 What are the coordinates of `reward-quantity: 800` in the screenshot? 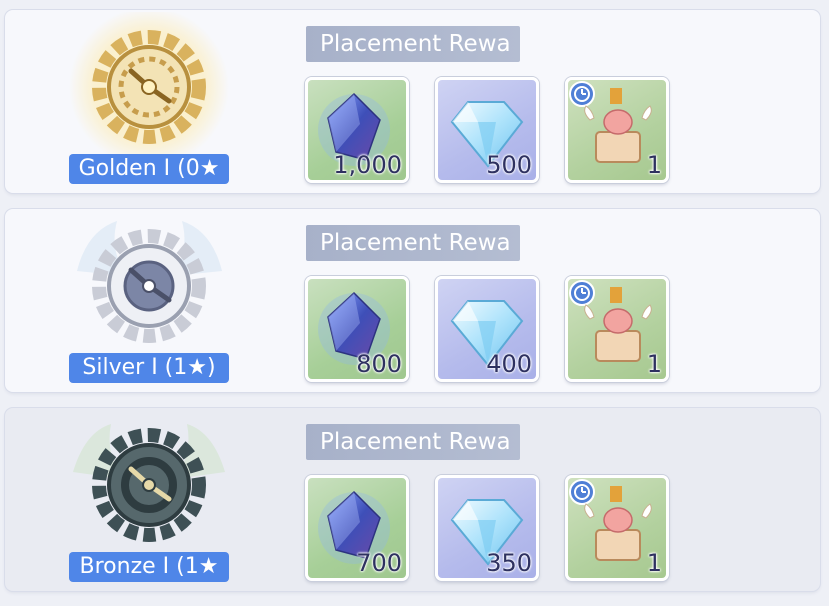 It's located at (379, 364).